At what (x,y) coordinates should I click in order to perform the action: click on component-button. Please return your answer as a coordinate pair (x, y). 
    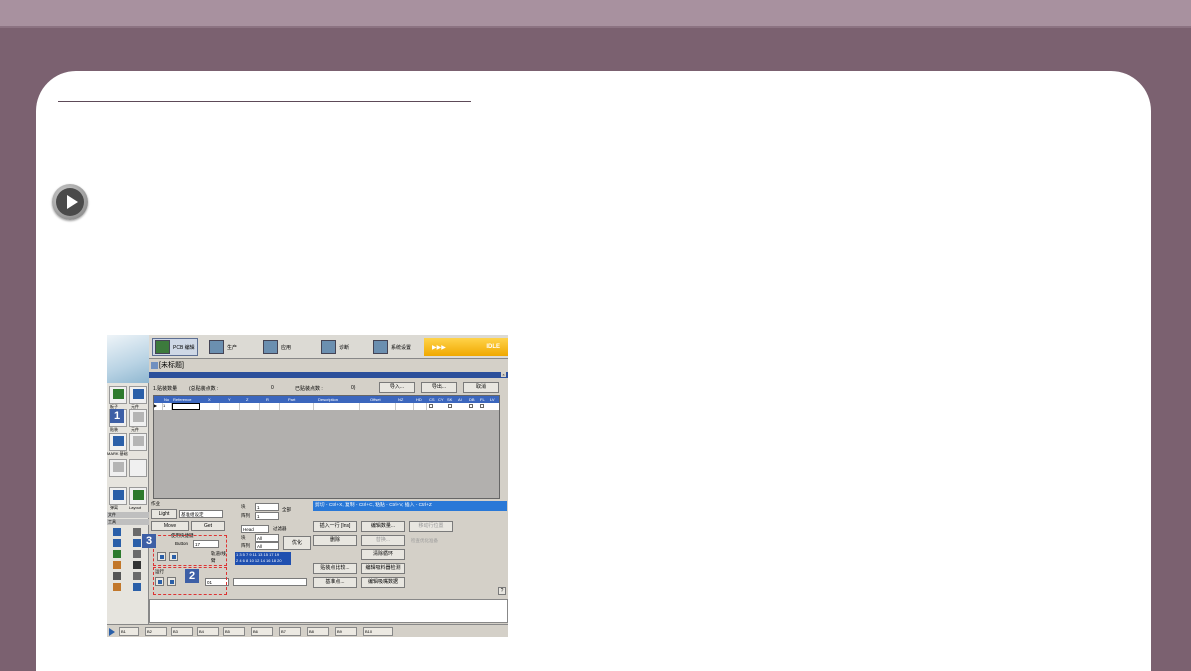
    Looking at the image, I should click on (138, 395).